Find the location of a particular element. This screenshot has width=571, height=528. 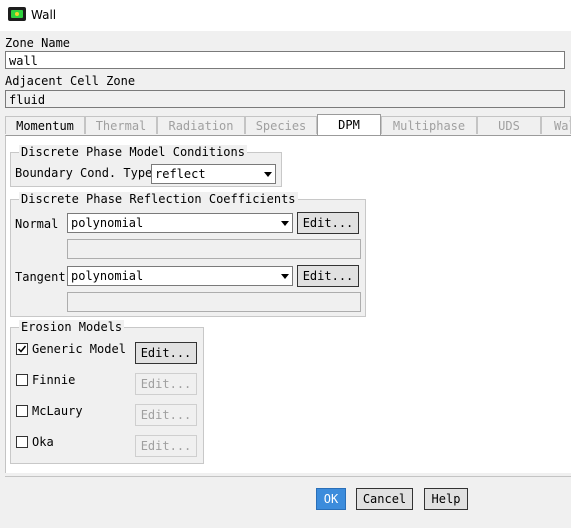

boundary-cond-type-value: reflect is located at coordinates (180, 174).